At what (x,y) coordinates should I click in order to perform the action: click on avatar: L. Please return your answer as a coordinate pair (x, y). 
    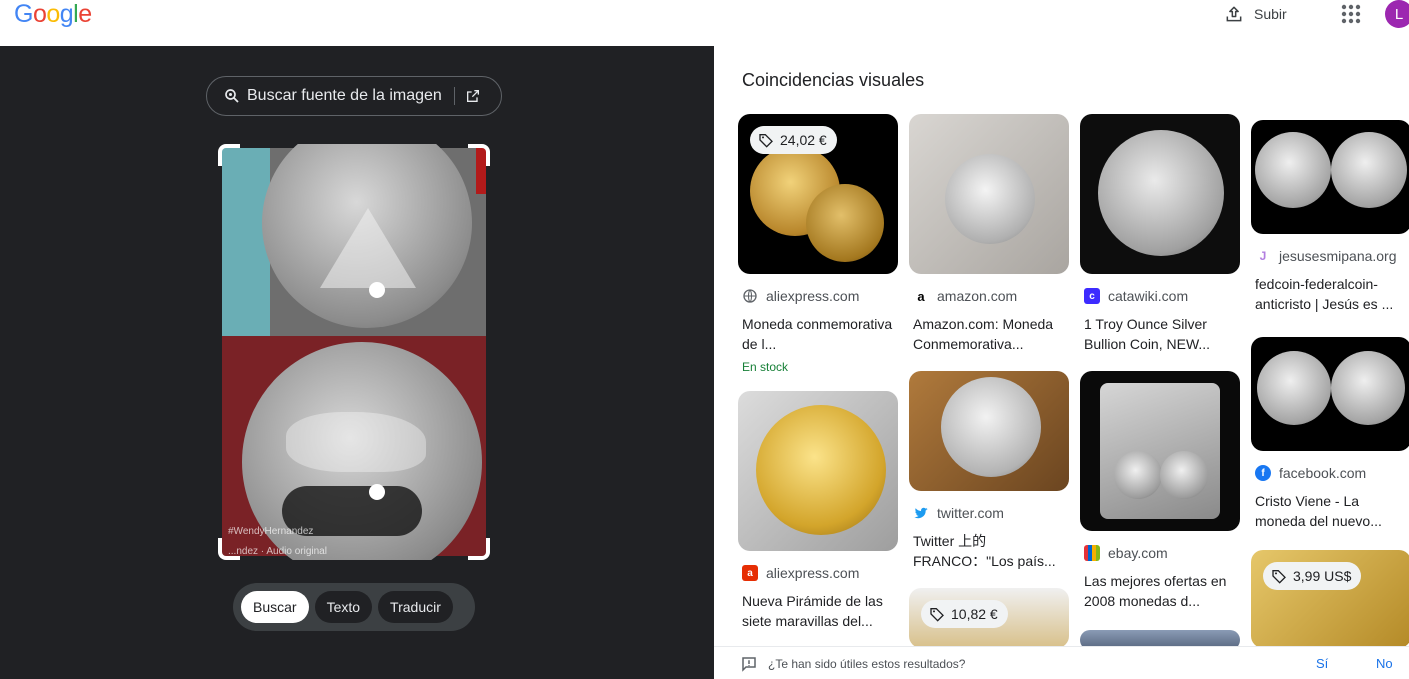
    Looking at the image, I should click on (1397, 14).